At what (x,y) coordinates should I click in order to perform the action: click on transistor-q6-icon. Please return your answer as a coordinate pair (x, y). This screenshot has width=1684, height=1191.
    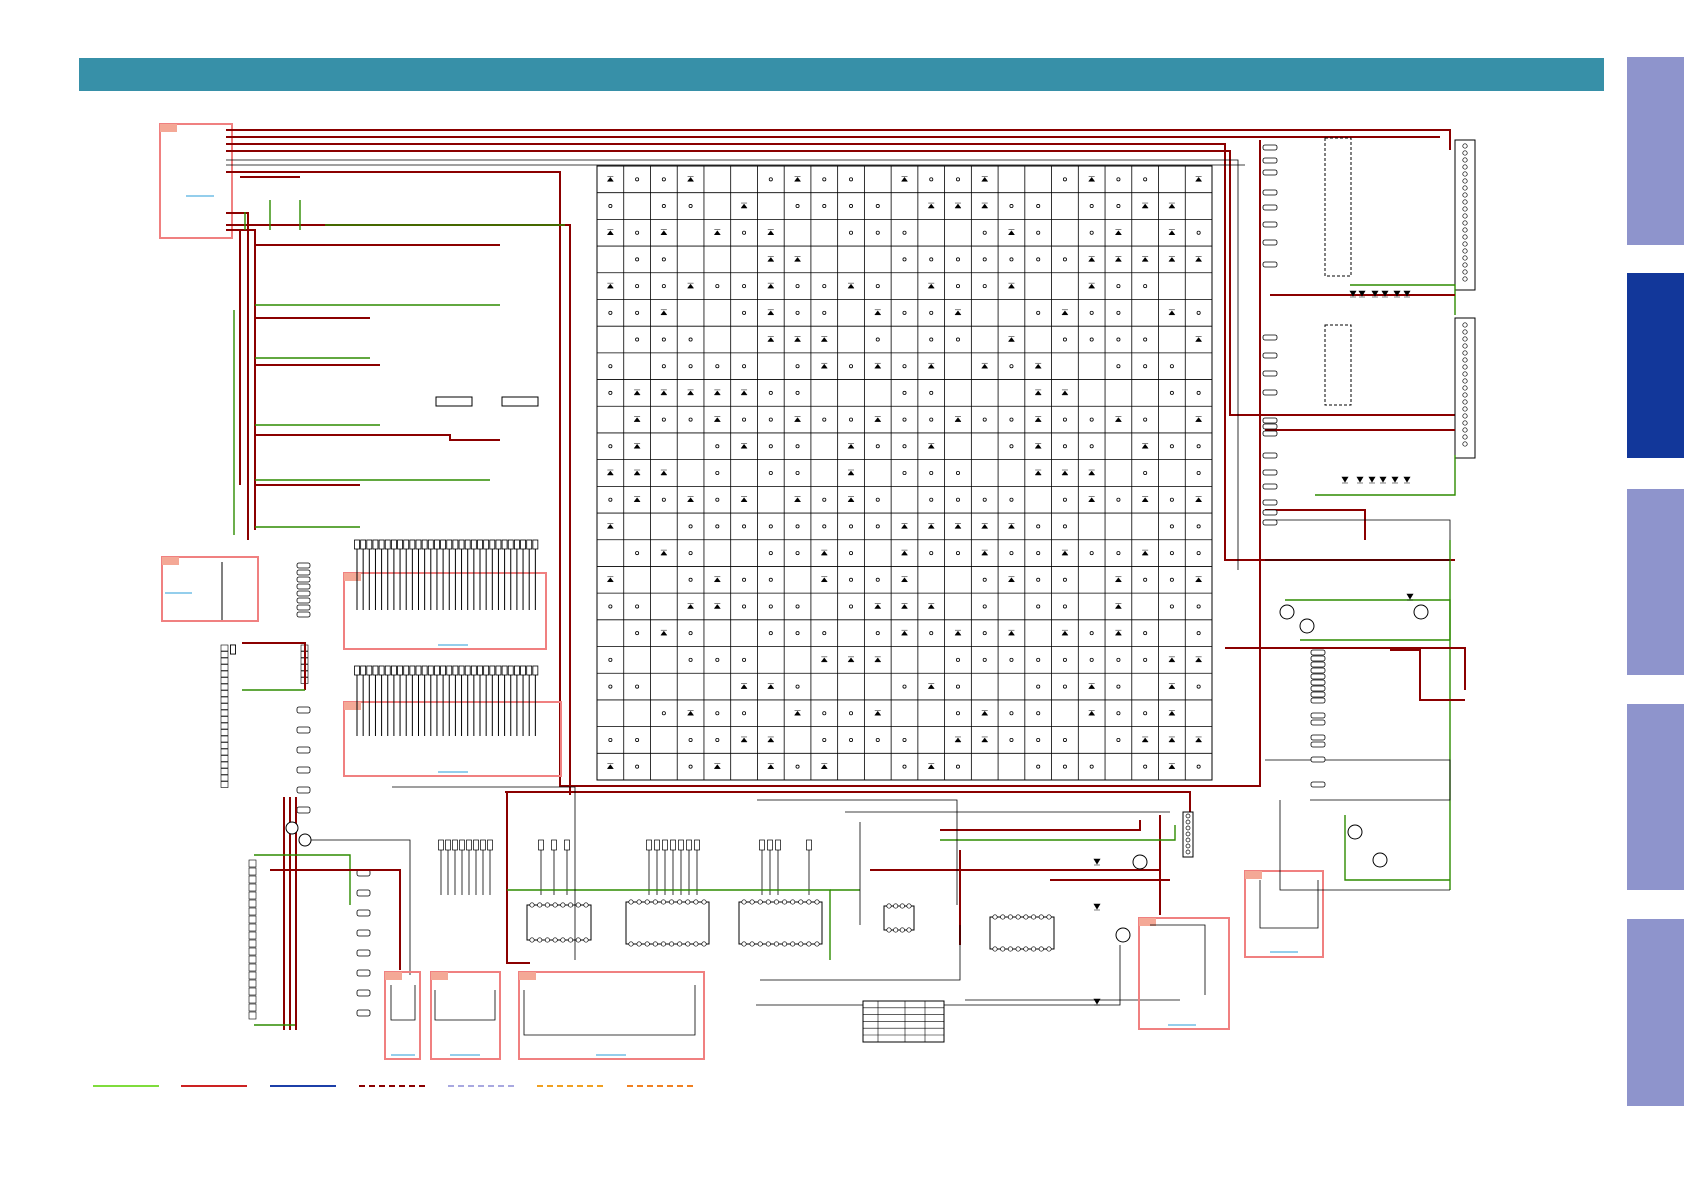
    Looking at the image, I should click on (1307, 626).